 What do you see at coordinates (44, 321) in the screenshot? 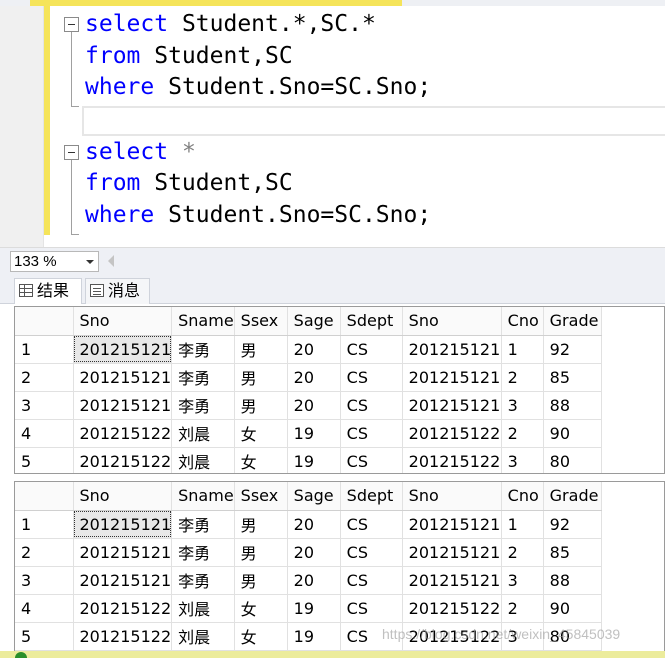
I see `grid-corner` at bounding box center [44, 321].